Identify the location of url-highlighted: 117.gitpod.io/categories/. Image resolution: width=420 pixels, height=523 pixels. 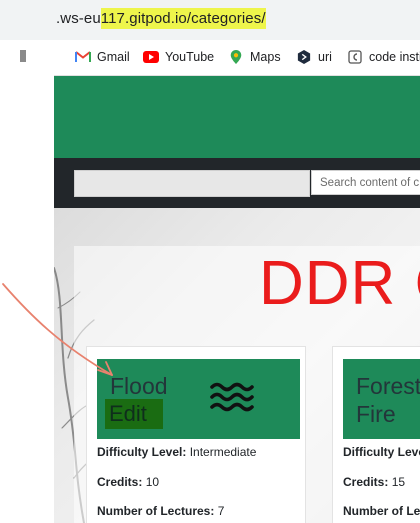
(183, 18).